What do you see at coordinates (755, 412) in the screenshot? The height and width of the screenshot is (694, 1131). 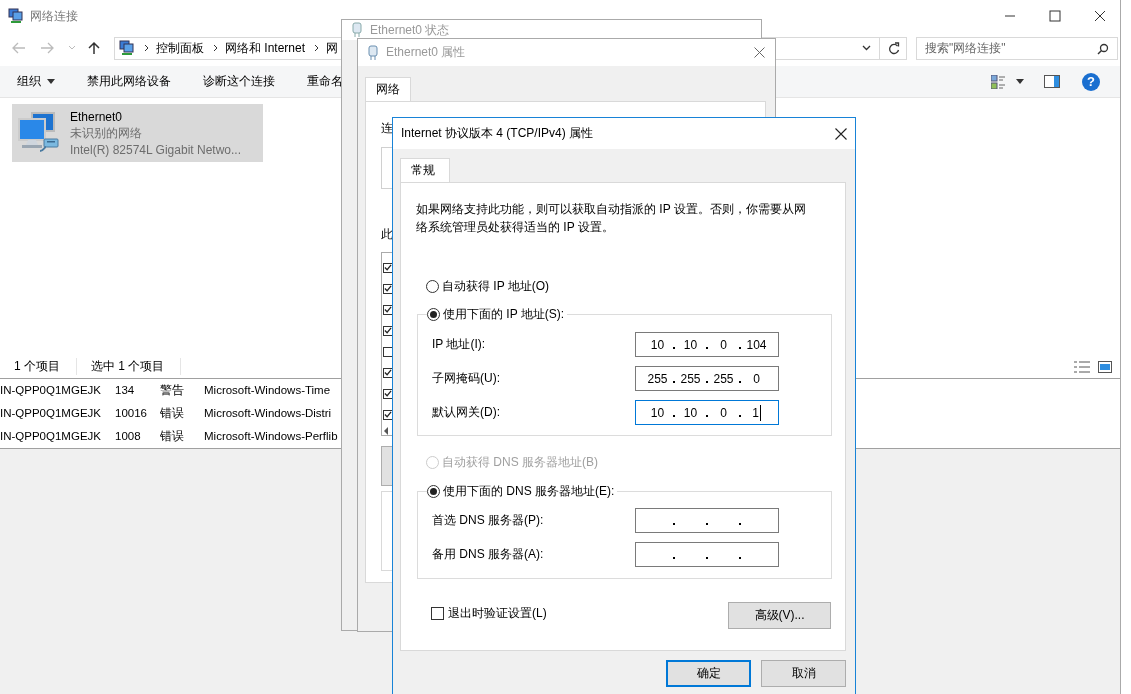 I see `octet-text: 1` at bounding box center [755, 412].